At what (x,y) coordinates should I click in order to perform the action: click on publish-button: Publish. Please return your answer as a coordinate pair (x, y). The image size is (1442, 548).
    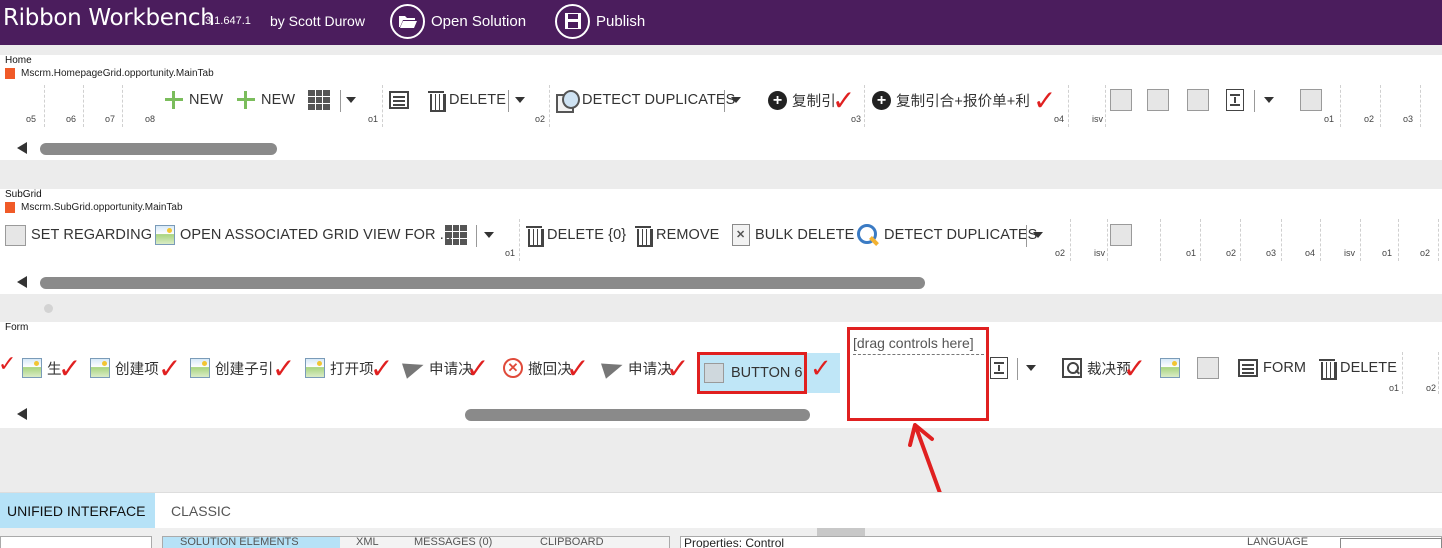
    Looking at the image, I should click on (600, 21).